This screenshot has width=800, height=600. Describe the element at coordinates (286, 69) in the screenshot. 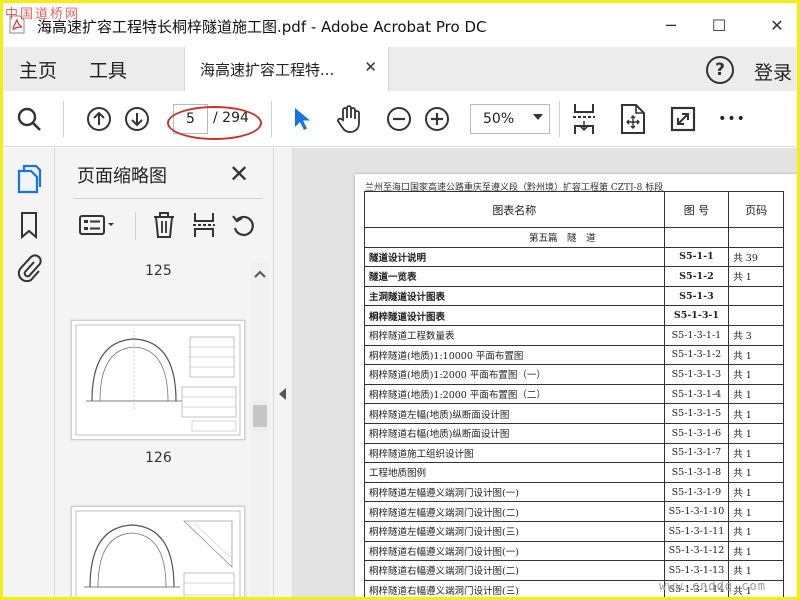

I see `tab-document: 海高速扩容工程特... ✕` at that location.